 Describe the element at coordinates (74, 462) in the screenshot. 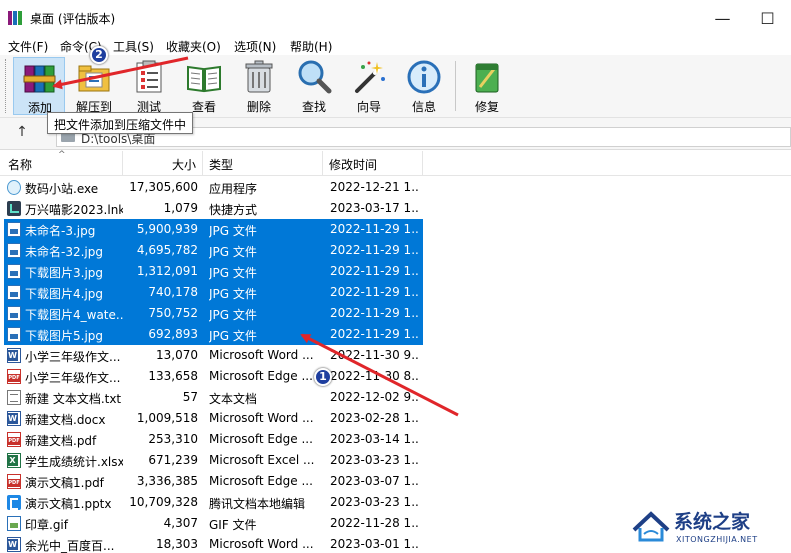

I see `file-name: 学生成绩统计.xlsx` at that location.